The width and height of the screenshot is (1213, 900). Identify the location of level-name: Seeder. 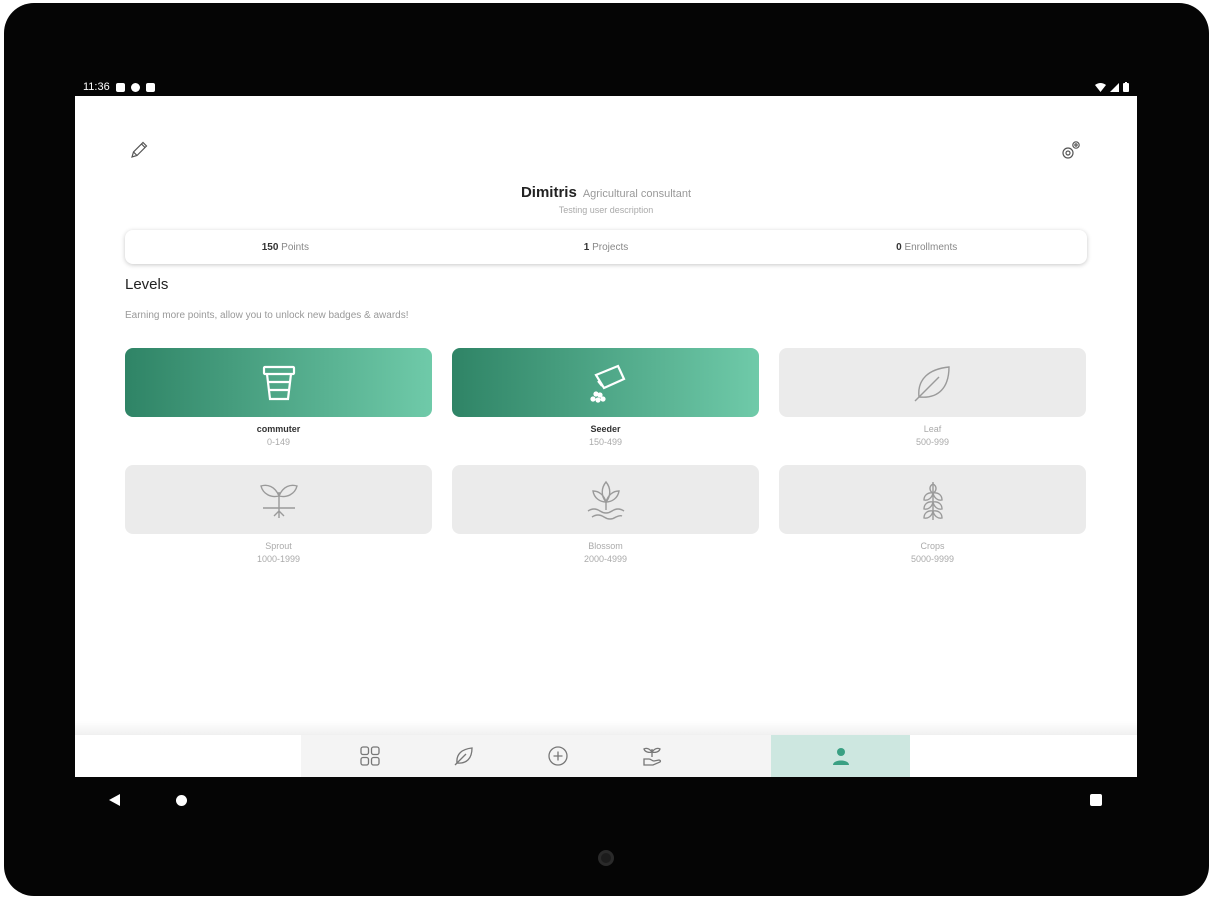
(605, 429).